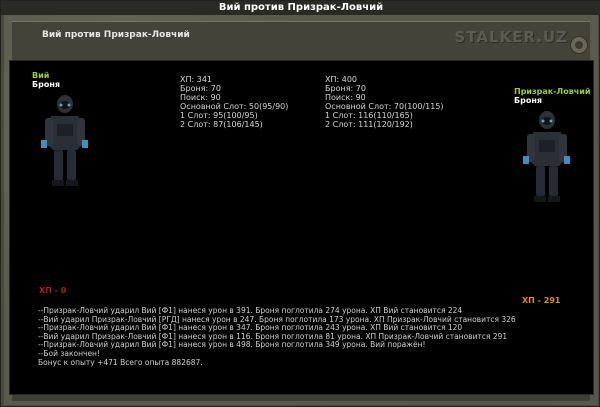  I want to click on bottom-bar, so click(301, 398).